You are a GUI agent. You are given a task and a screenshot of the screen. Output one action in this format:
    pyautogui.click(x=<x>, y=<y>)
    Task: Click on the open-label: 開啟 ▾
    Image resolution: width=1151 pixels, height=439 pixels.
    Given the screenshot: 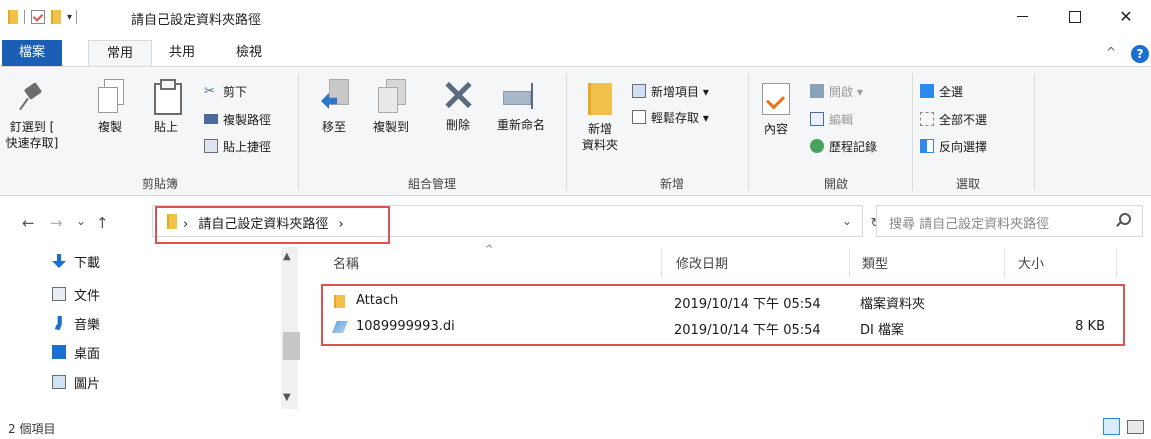 What is the action you would take?
    pyautogui.click(x=846, y=91)
    